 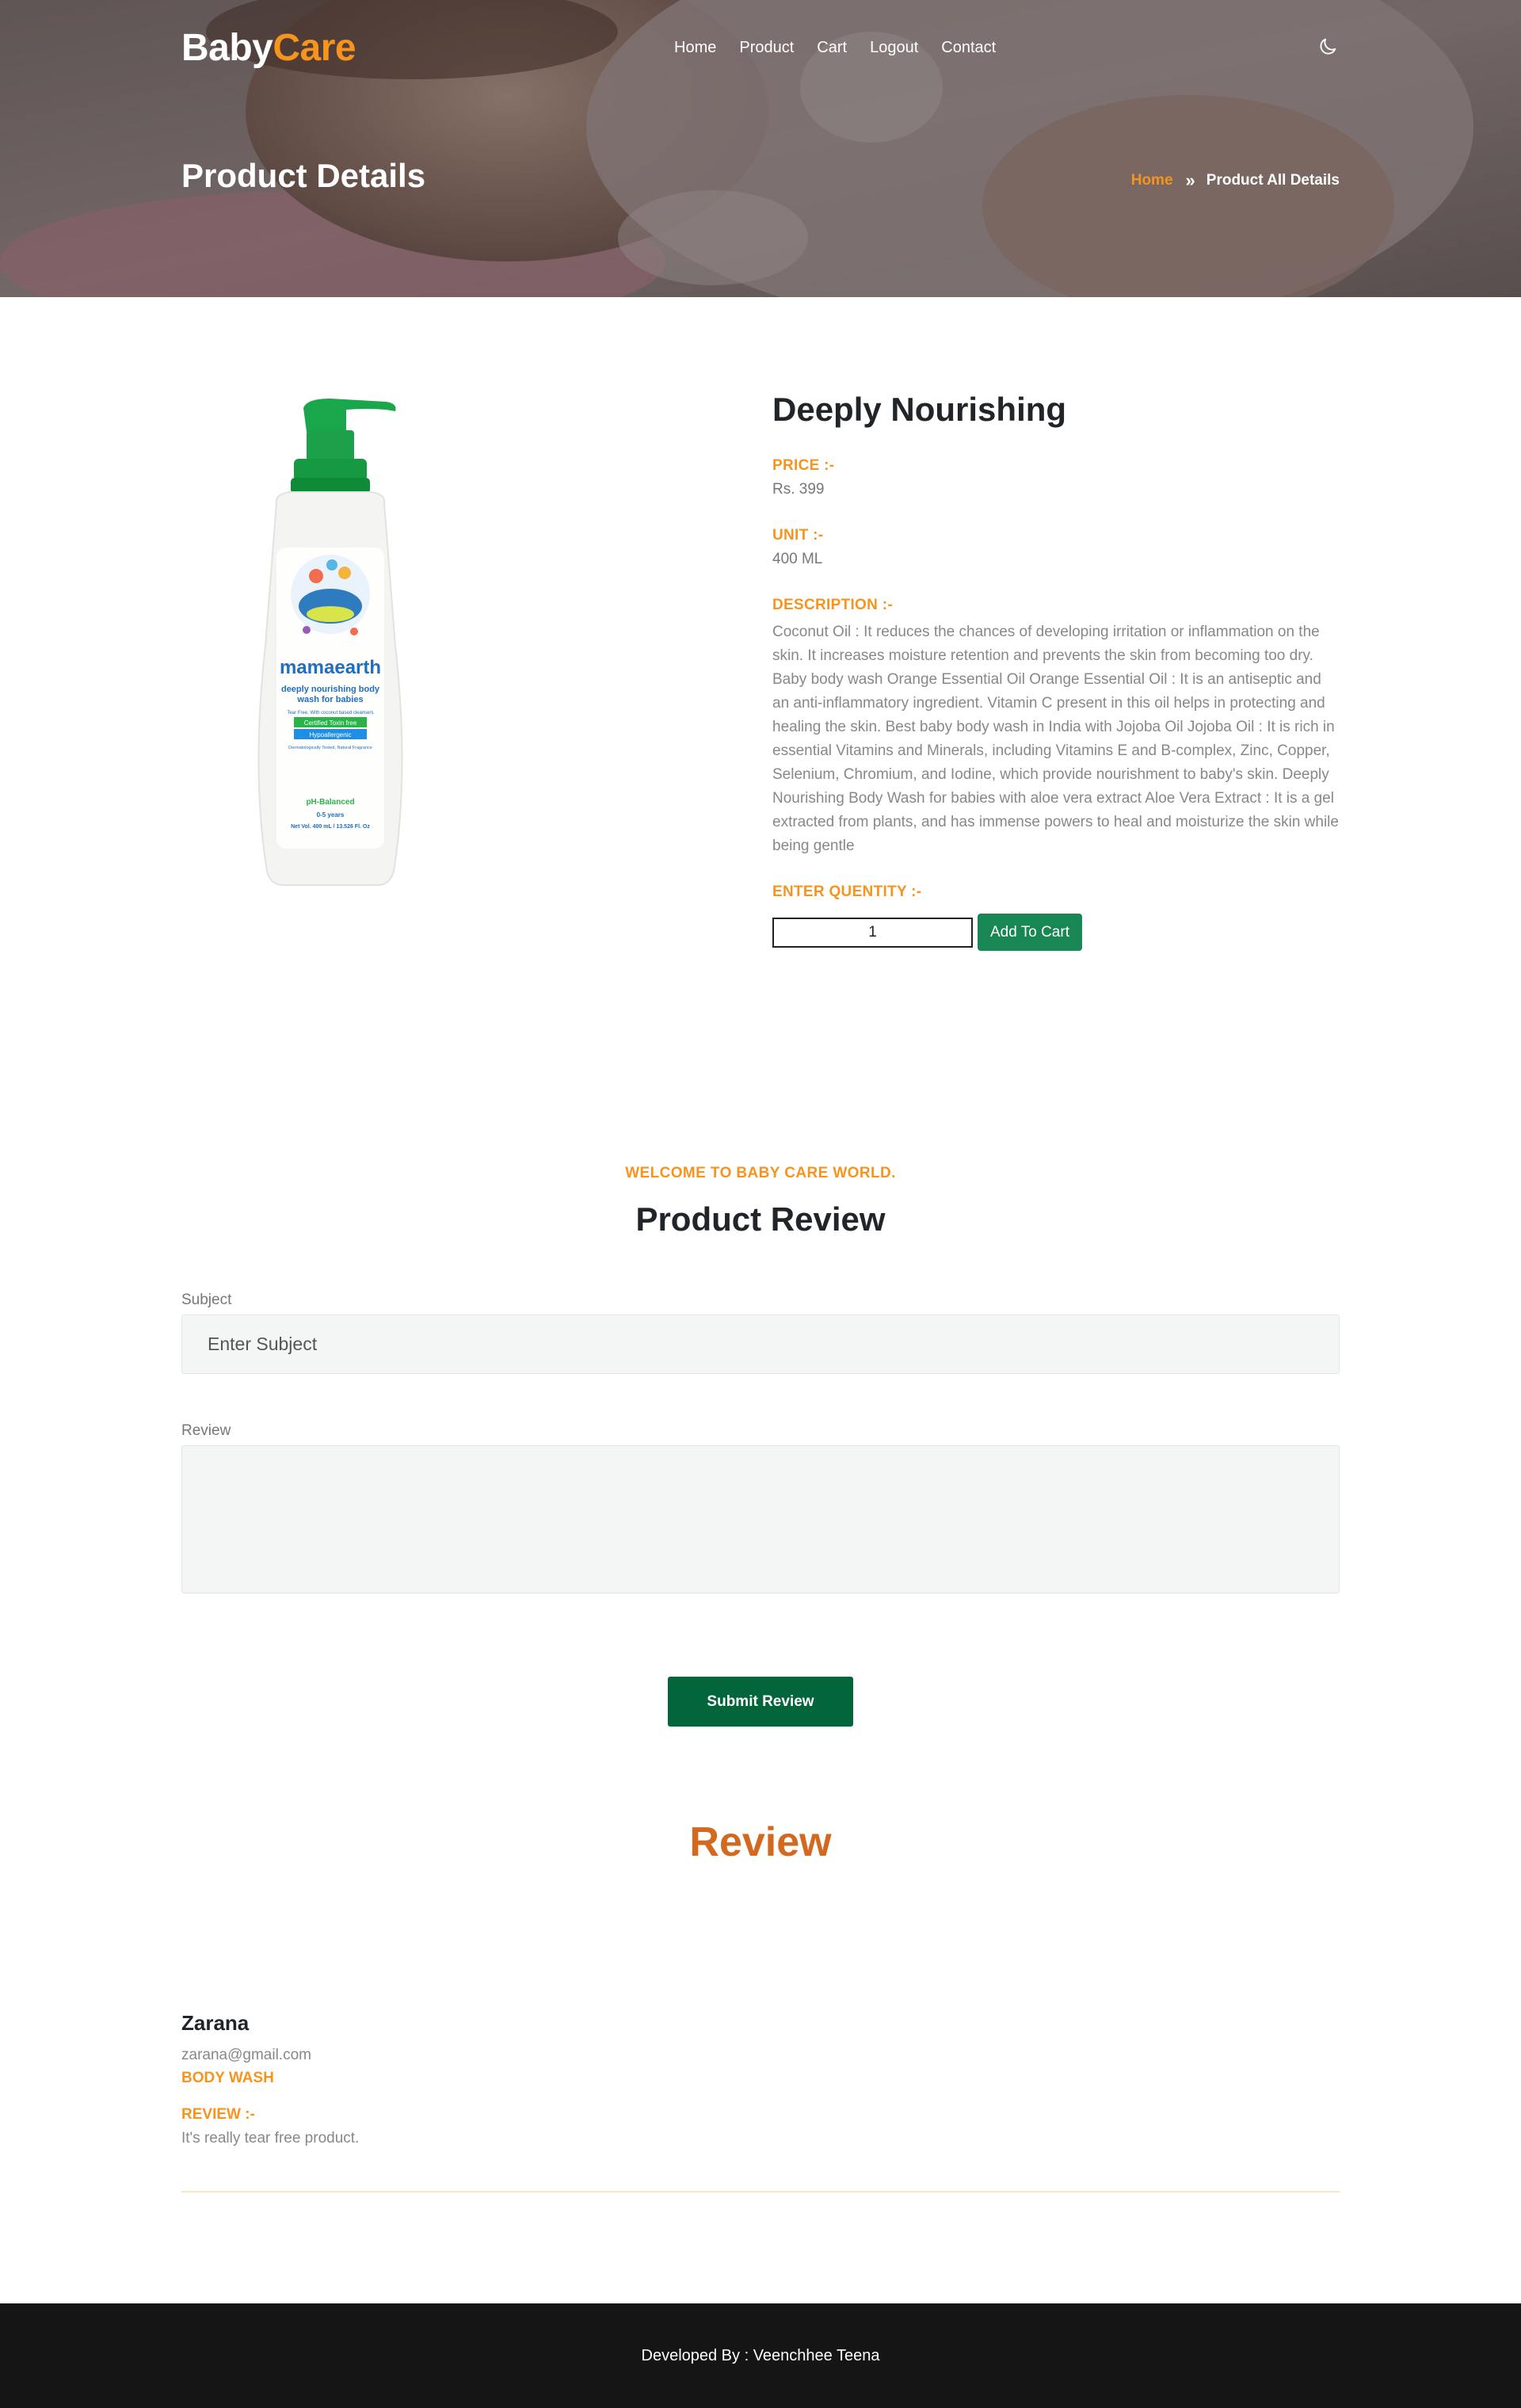 What do you see at coordinates (1030, 932) in the screenshot?
I see `add-to-cart-button: Add To Cart` at bounding box center [1030, 932].